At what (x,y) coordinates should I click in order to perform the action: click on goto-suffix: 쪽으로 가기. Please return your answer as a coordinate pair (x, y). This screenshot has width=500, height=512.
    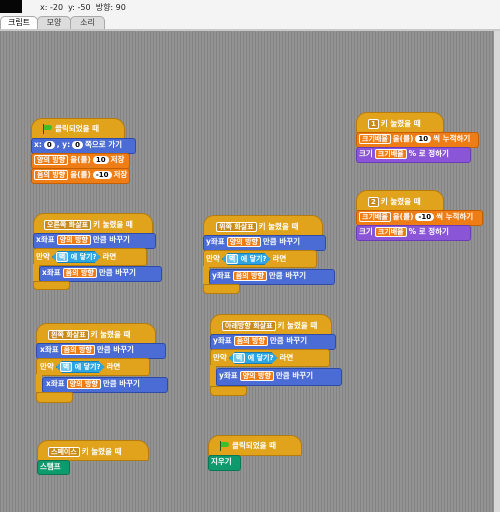
    Looking at the image, I should click on (103, 144).